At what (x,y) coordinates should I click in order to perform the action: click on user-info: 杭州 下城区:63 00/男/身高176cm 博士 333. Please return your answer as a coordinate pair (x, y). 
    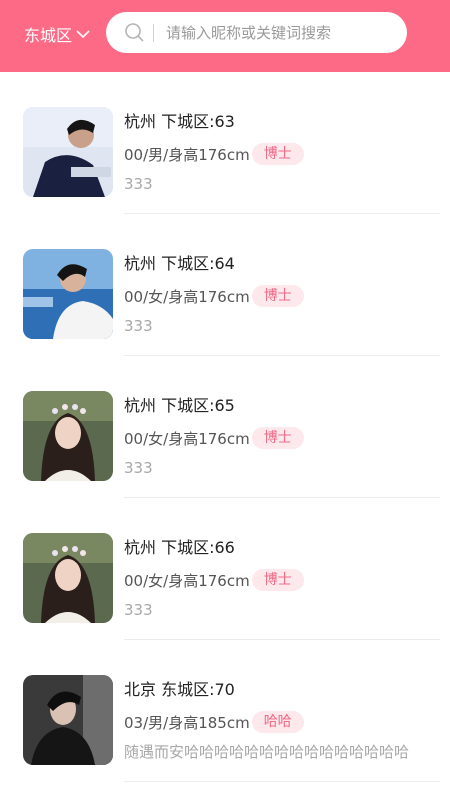
    Looking at the image, I should click on (282, 153).